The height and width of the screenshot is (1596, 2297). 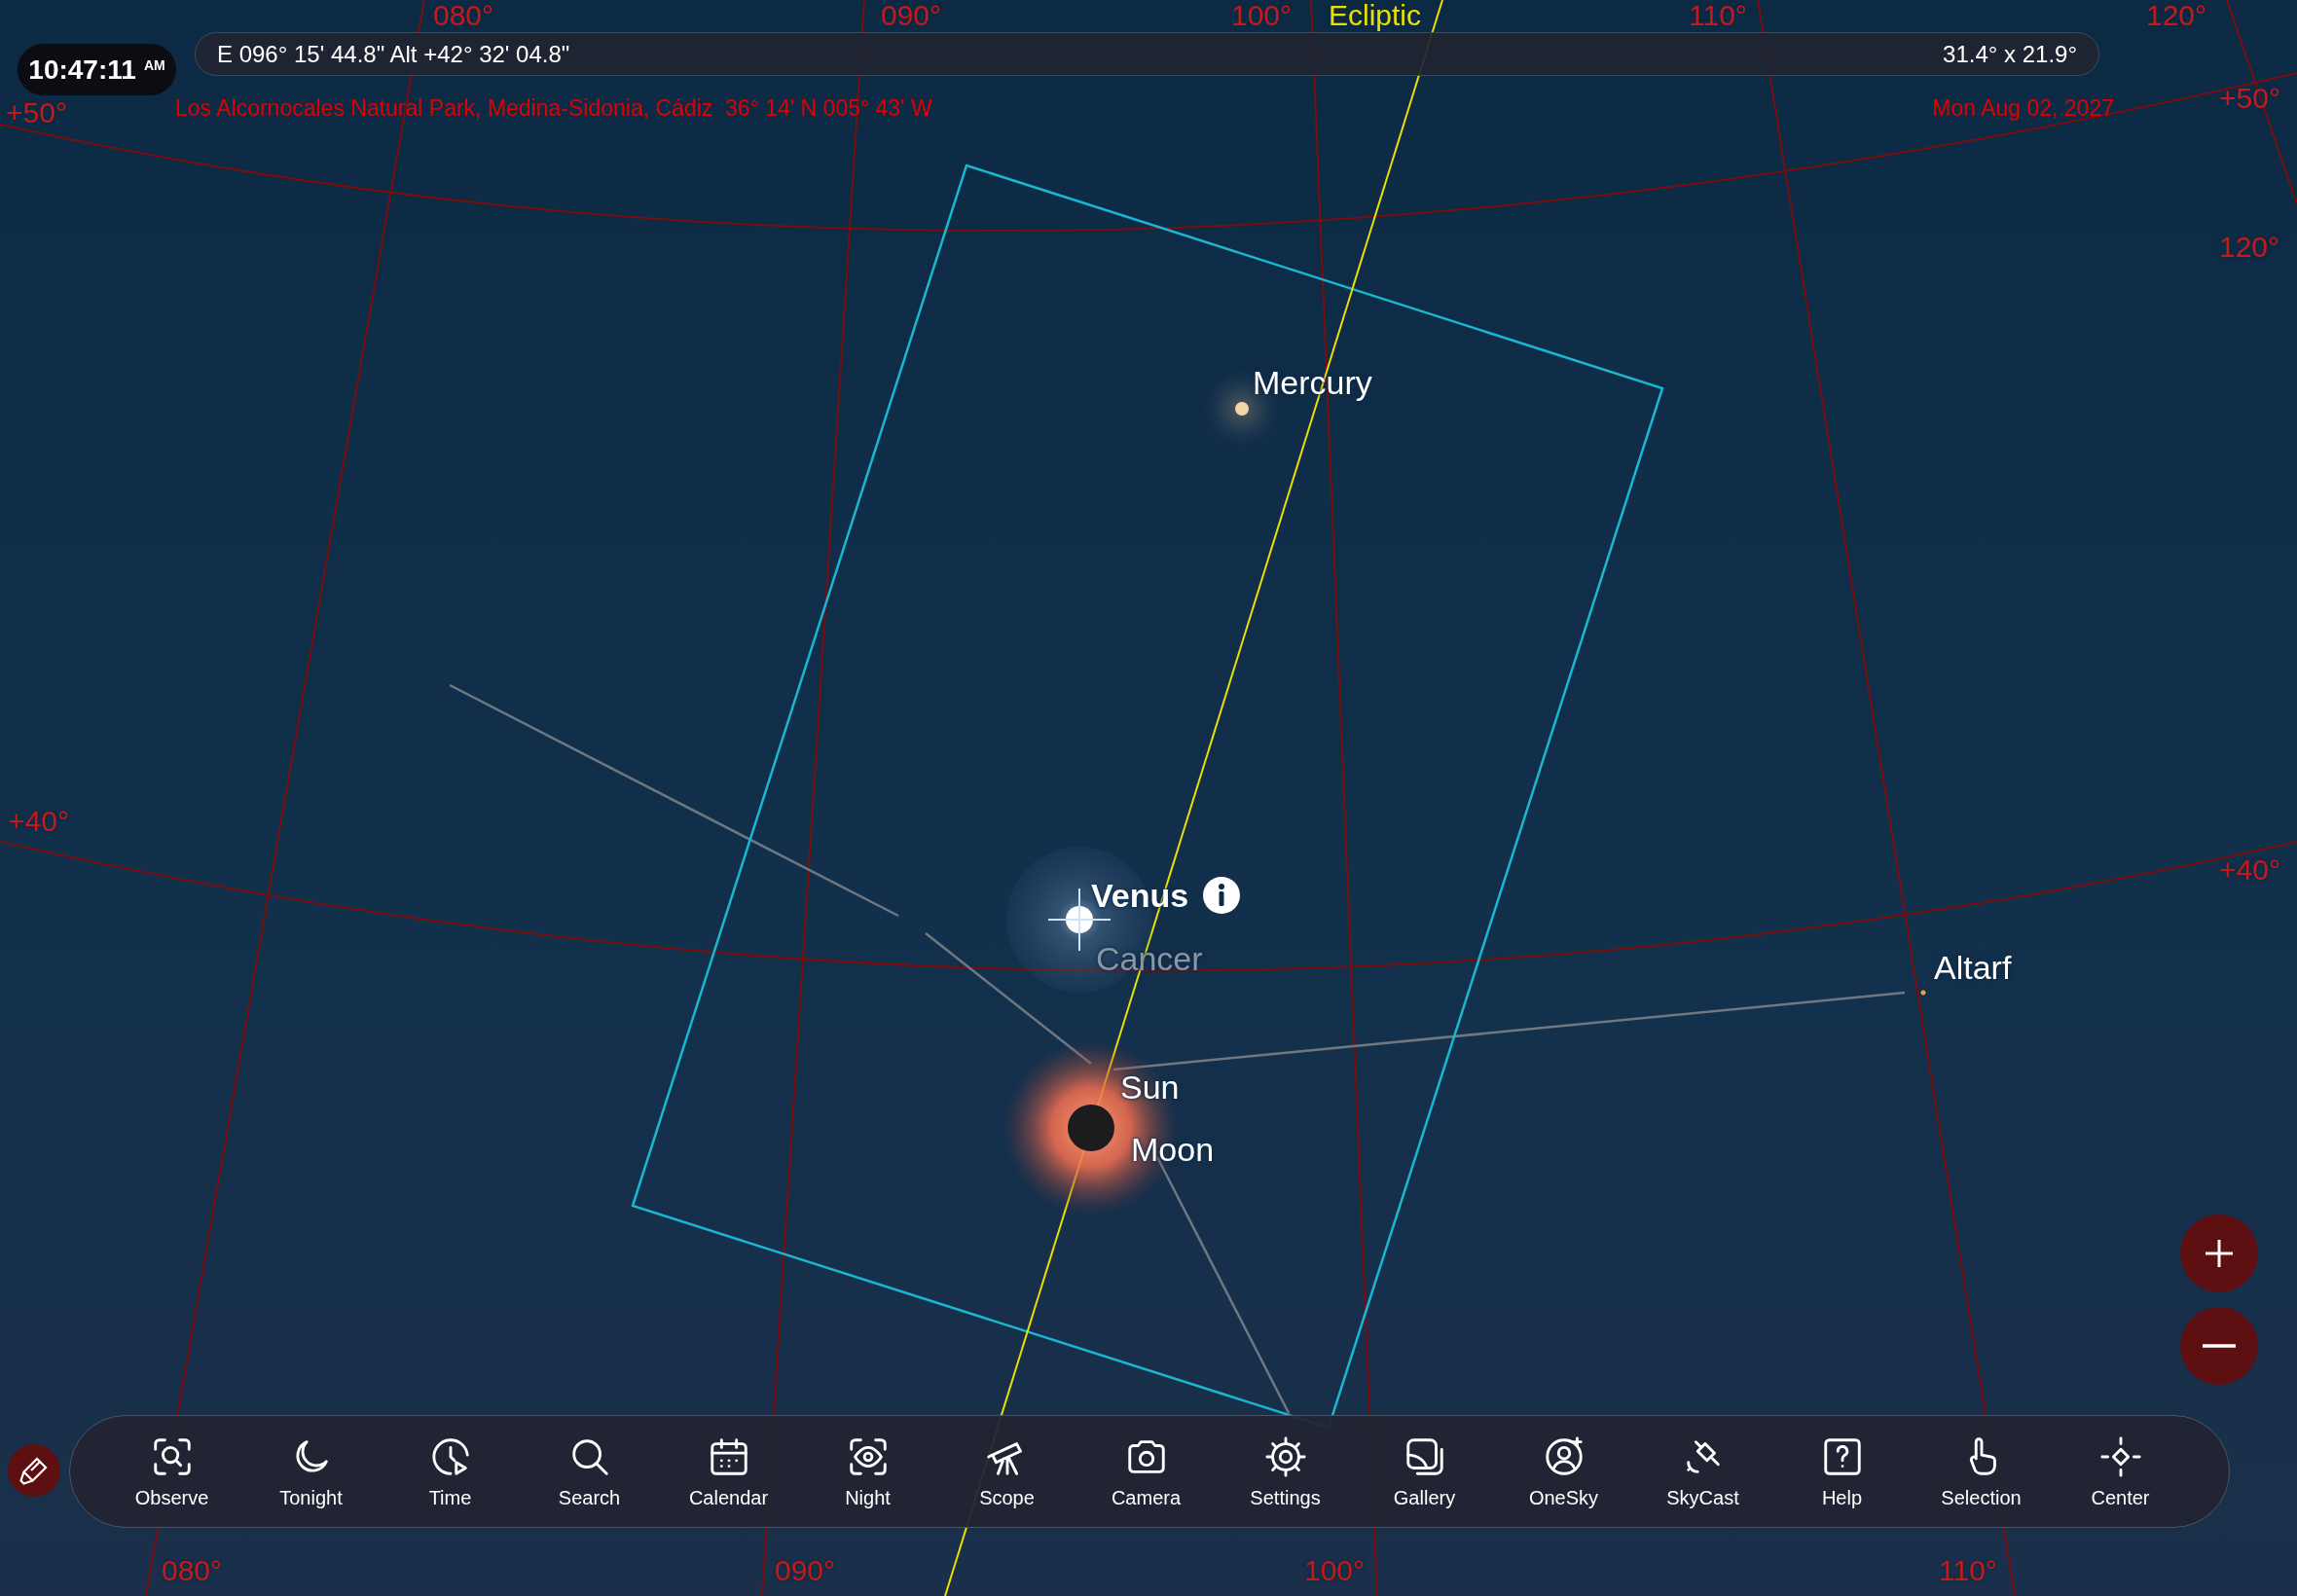 I want to click on toolbar-button: SkyCast, so click(x=1702, y=1471).